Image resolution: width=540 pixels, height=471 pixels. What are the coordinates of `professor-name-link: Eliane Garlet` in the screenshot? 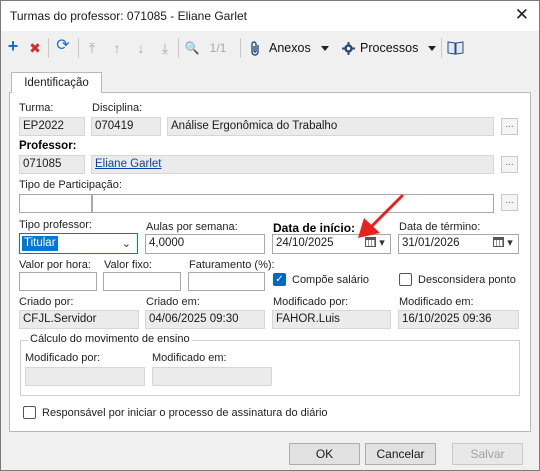 It's located at (128, 164).